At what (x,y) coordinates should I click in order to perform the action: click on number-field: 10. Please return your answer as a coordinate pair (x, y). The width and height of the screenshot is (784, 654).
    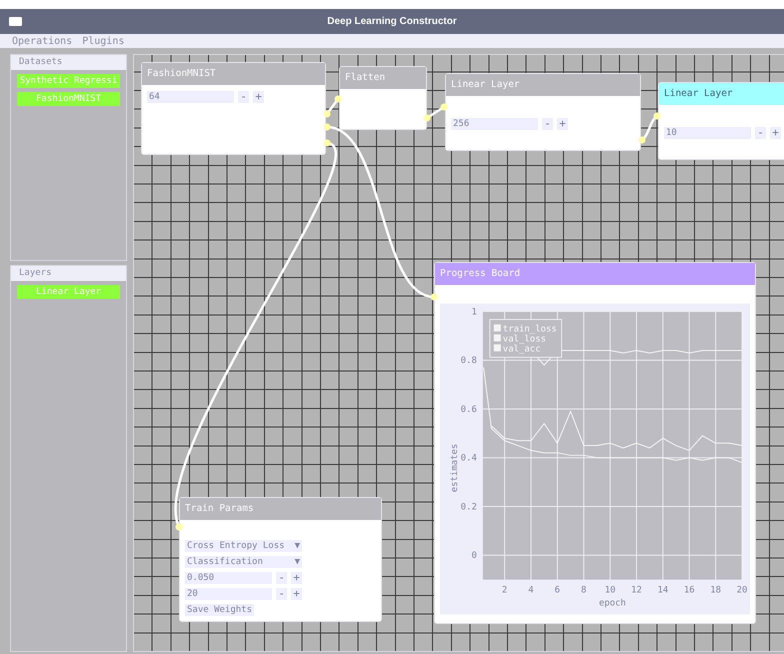
    Looking at the image, I should click on (707, 133).